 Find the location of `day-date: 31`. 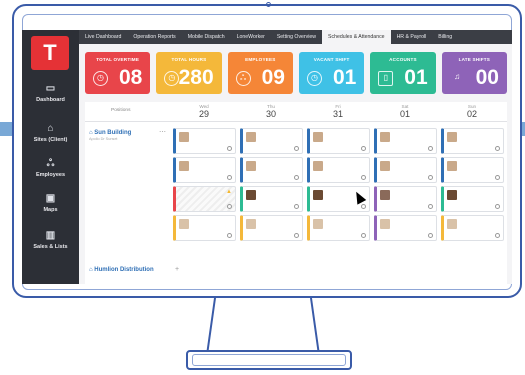

day-date: 31 is located at coordinates (337, 114).